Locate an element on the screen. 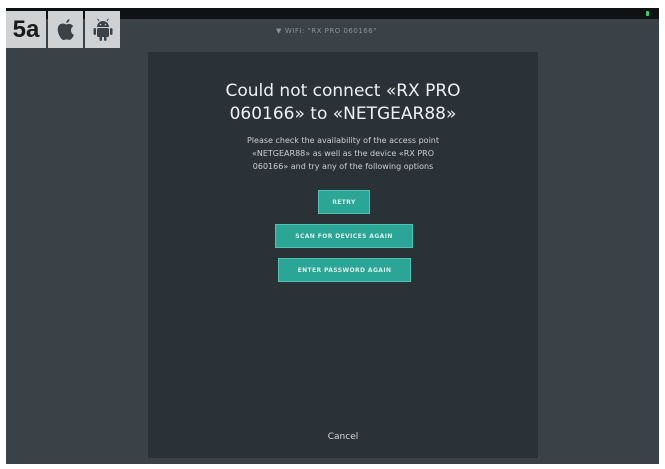  dialog-title-line-2: 060166» to «NETGEAR88» is located at coordinates (343, 114).